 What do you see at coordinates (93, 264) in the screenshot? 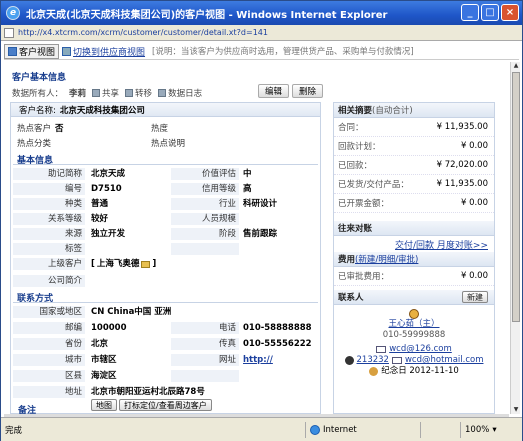
I see `bracket-open: [` at bounding box center [93, 264].